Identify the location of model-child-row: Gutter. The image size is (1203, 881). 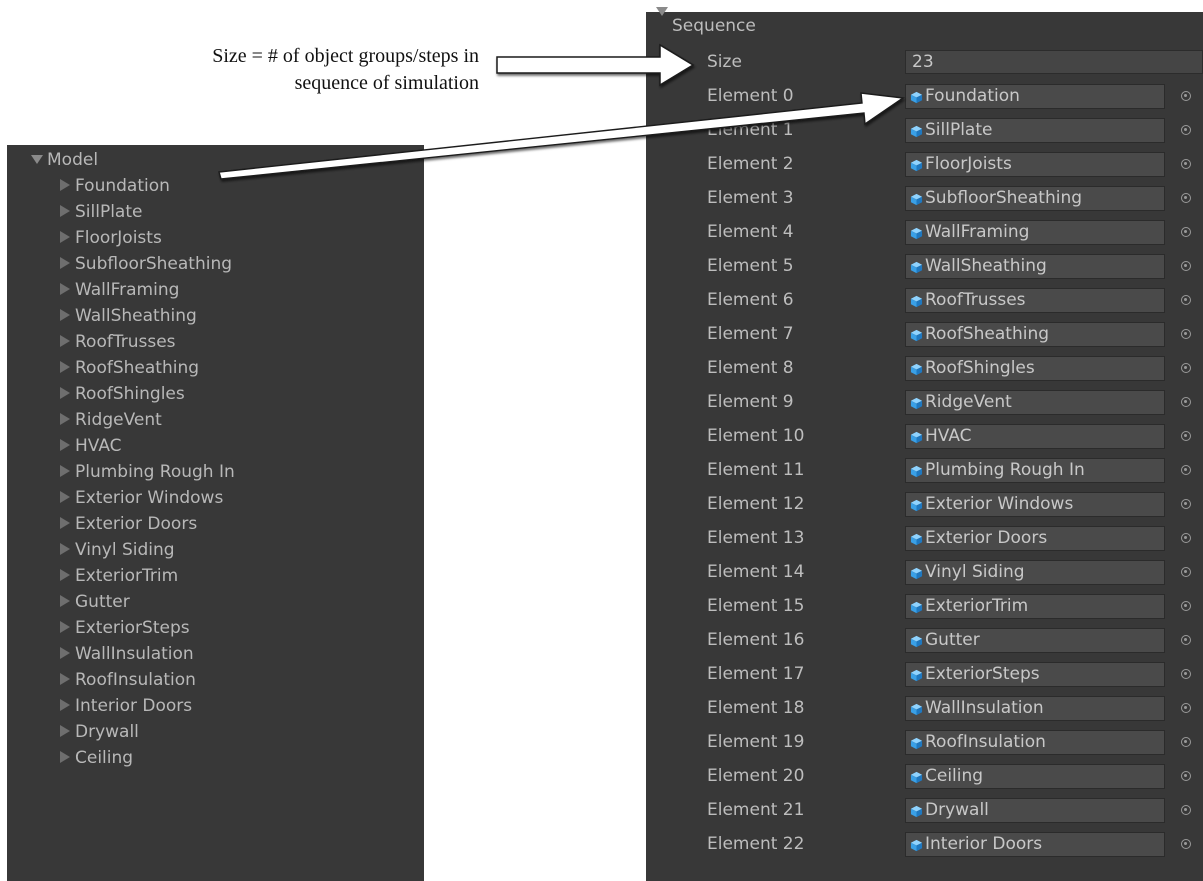
(242, 602).